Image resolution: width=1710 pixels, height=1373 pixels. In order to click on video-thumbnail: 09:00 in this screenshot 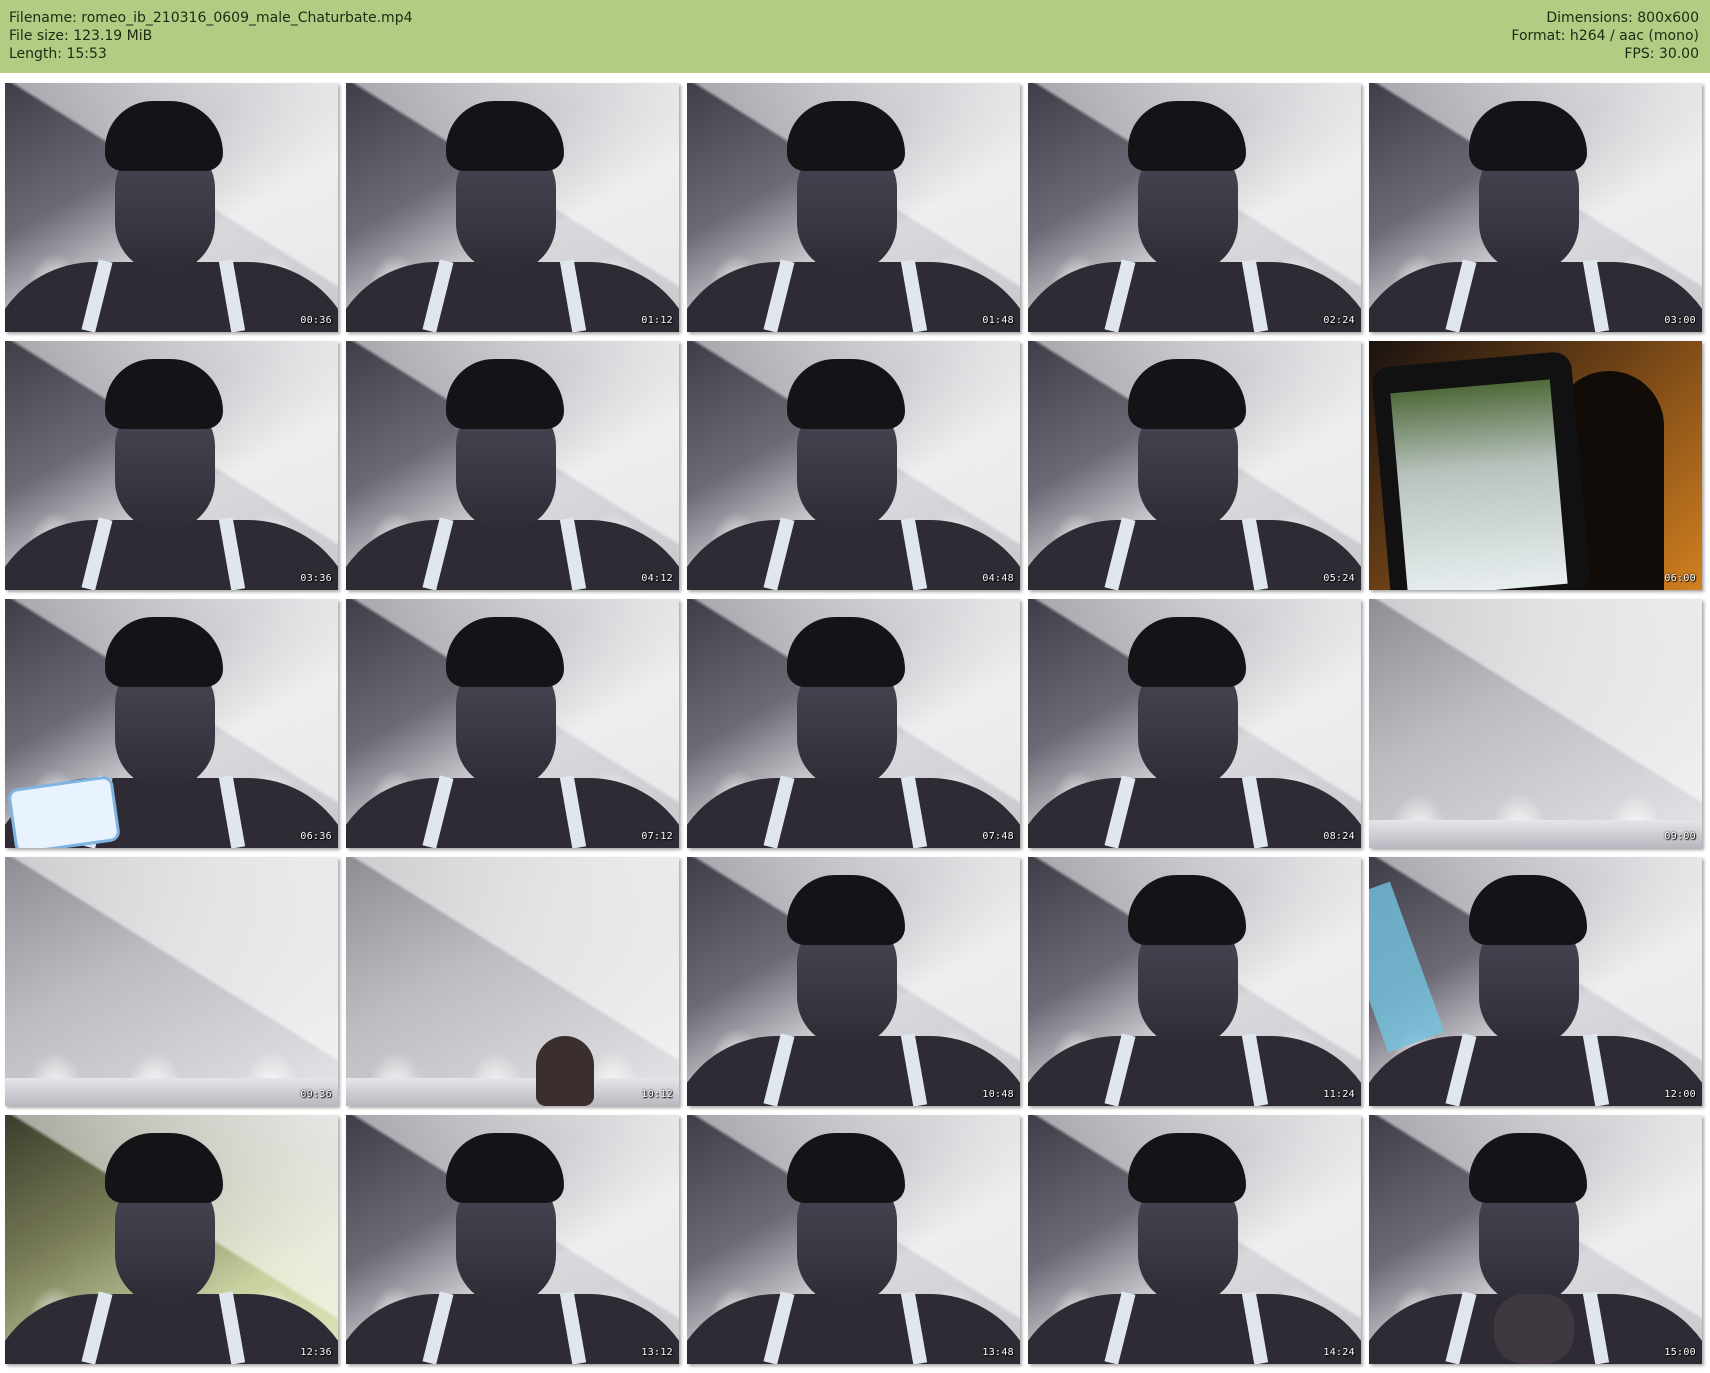, I will do `click(1535, 723)`.